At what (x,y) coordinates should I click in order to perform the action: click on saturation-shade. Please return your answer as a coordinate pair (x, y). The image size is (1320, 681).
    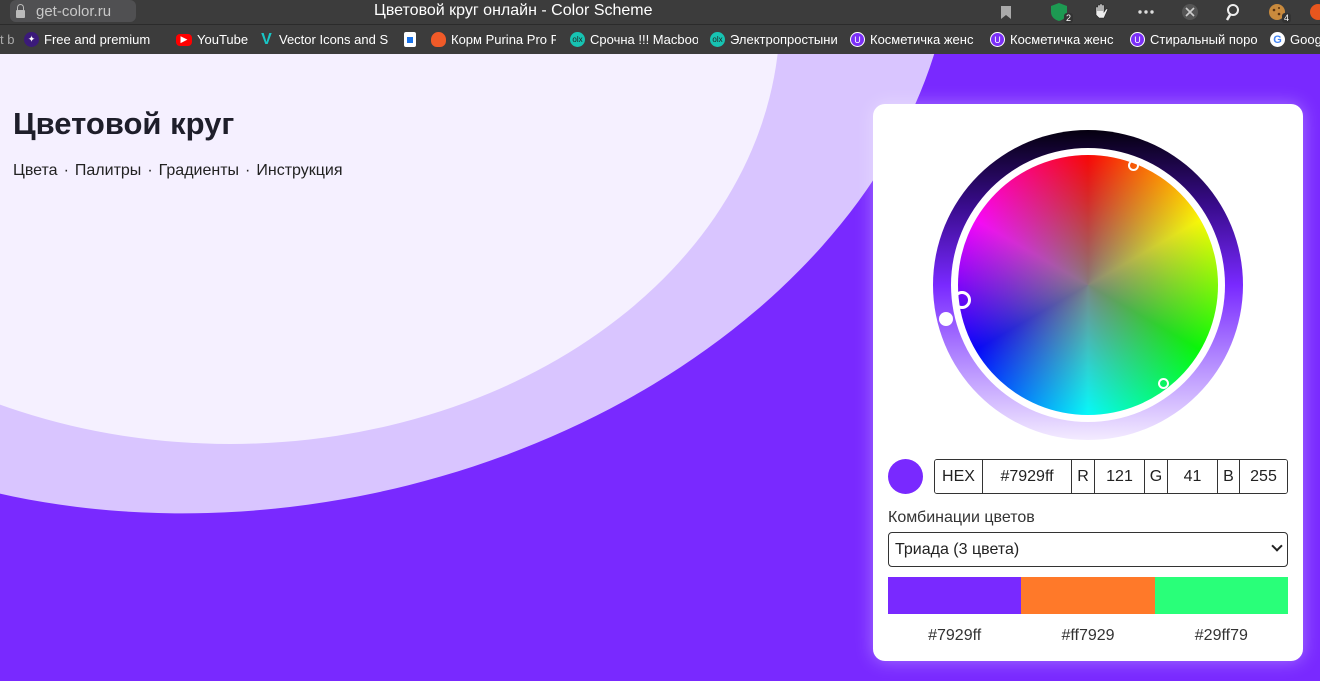
    Looking at the image, I should click on (1088, 285).